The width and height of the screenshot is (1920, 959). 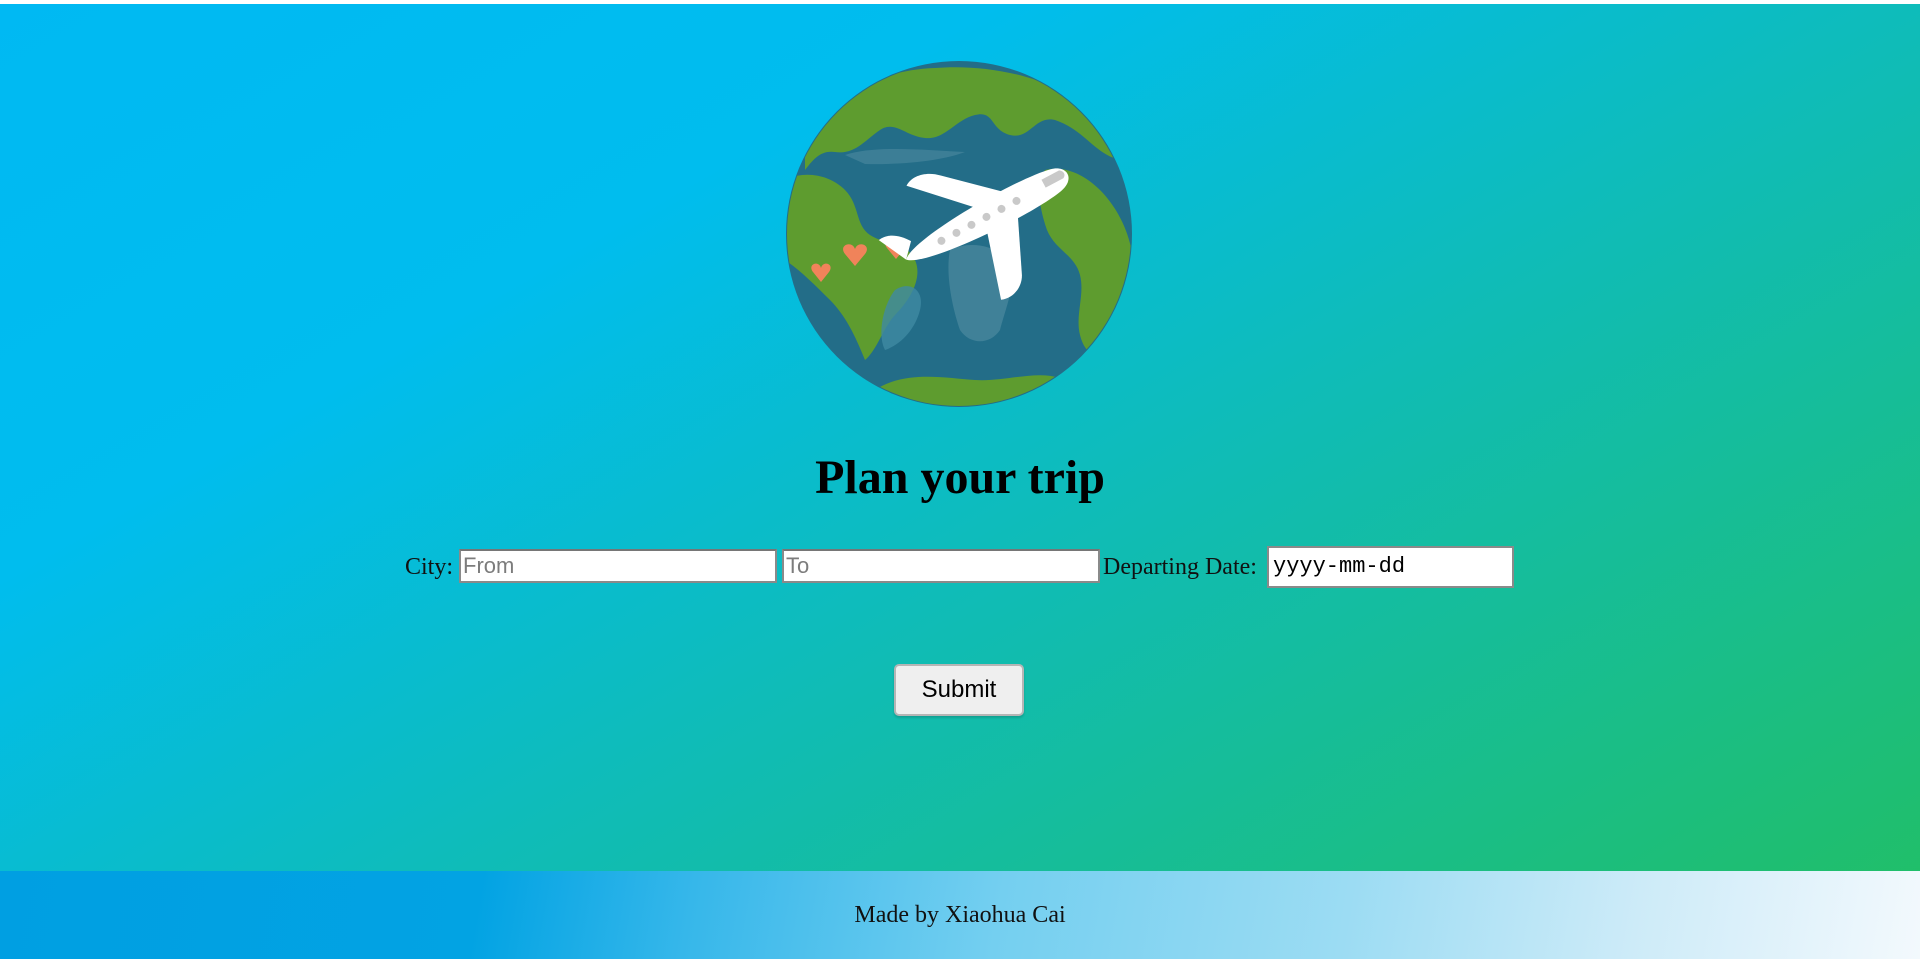 I want to click on globe-airplane-icon, so click(x=959, y=234).